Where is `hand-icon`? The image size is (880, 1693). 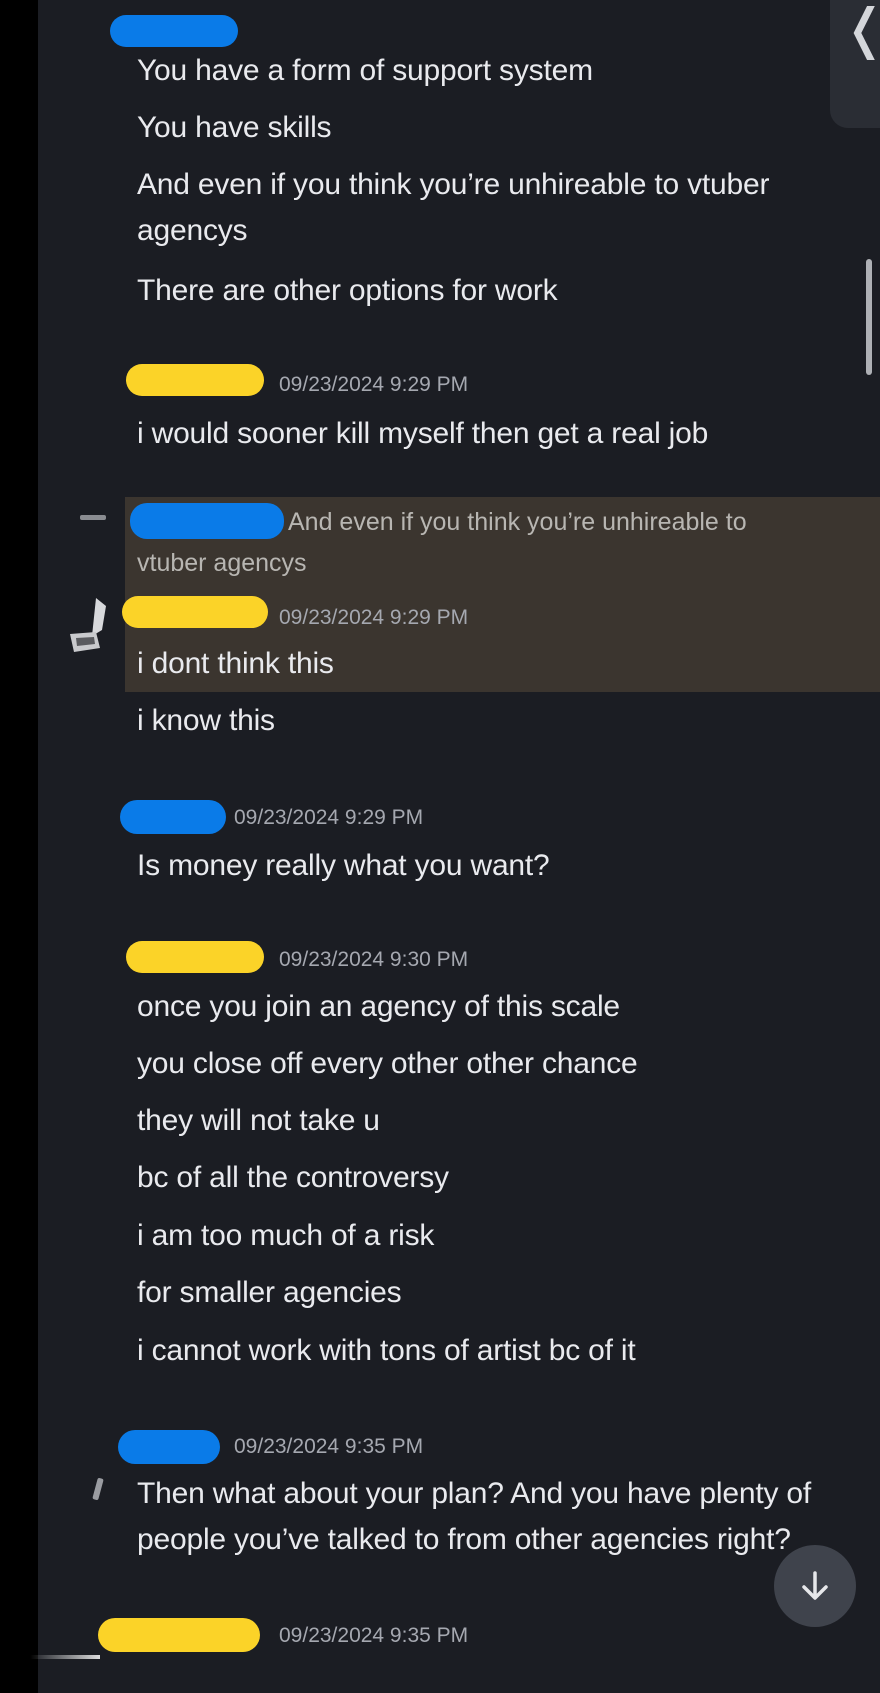 hand-icon is located at coordinates (88, 625).